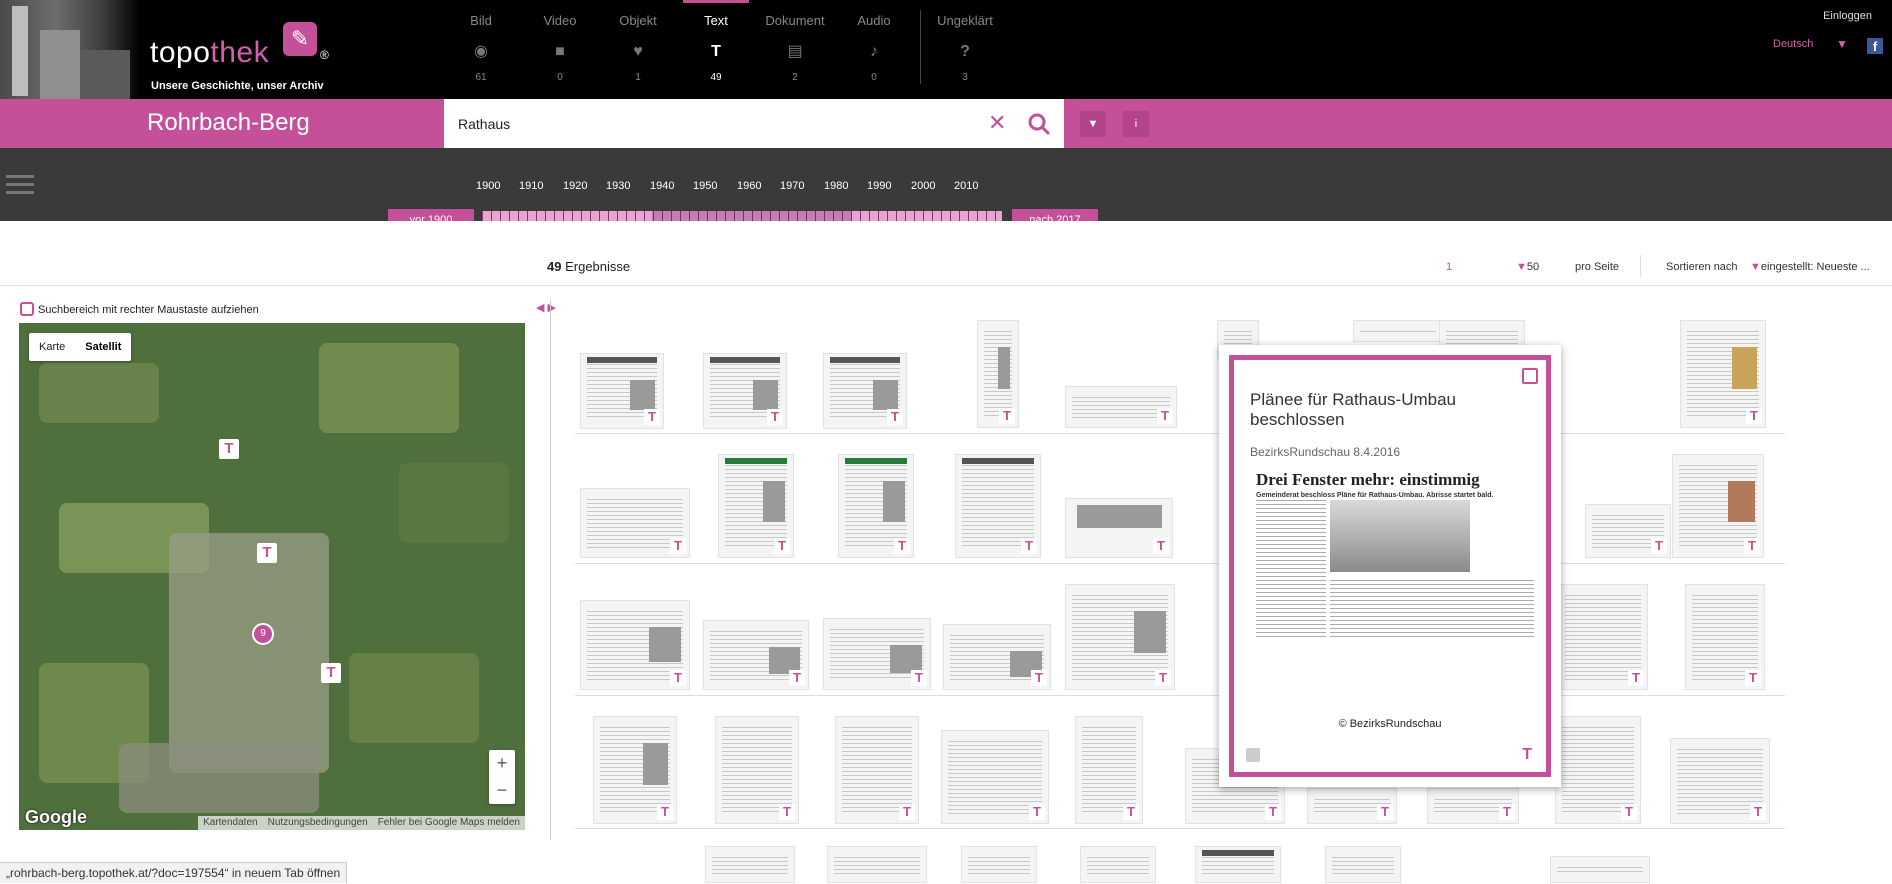 This screenshot has width=1892, height=884. Describe the element at coordinates (1253, 755) in the screenshot. I see `edit-icon` at that location.